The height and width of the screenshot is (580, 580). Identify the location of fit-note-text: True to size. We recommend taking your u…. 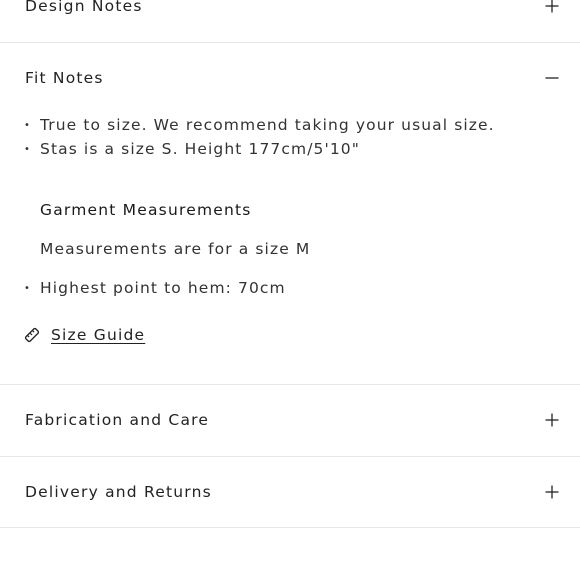
(267, 125).